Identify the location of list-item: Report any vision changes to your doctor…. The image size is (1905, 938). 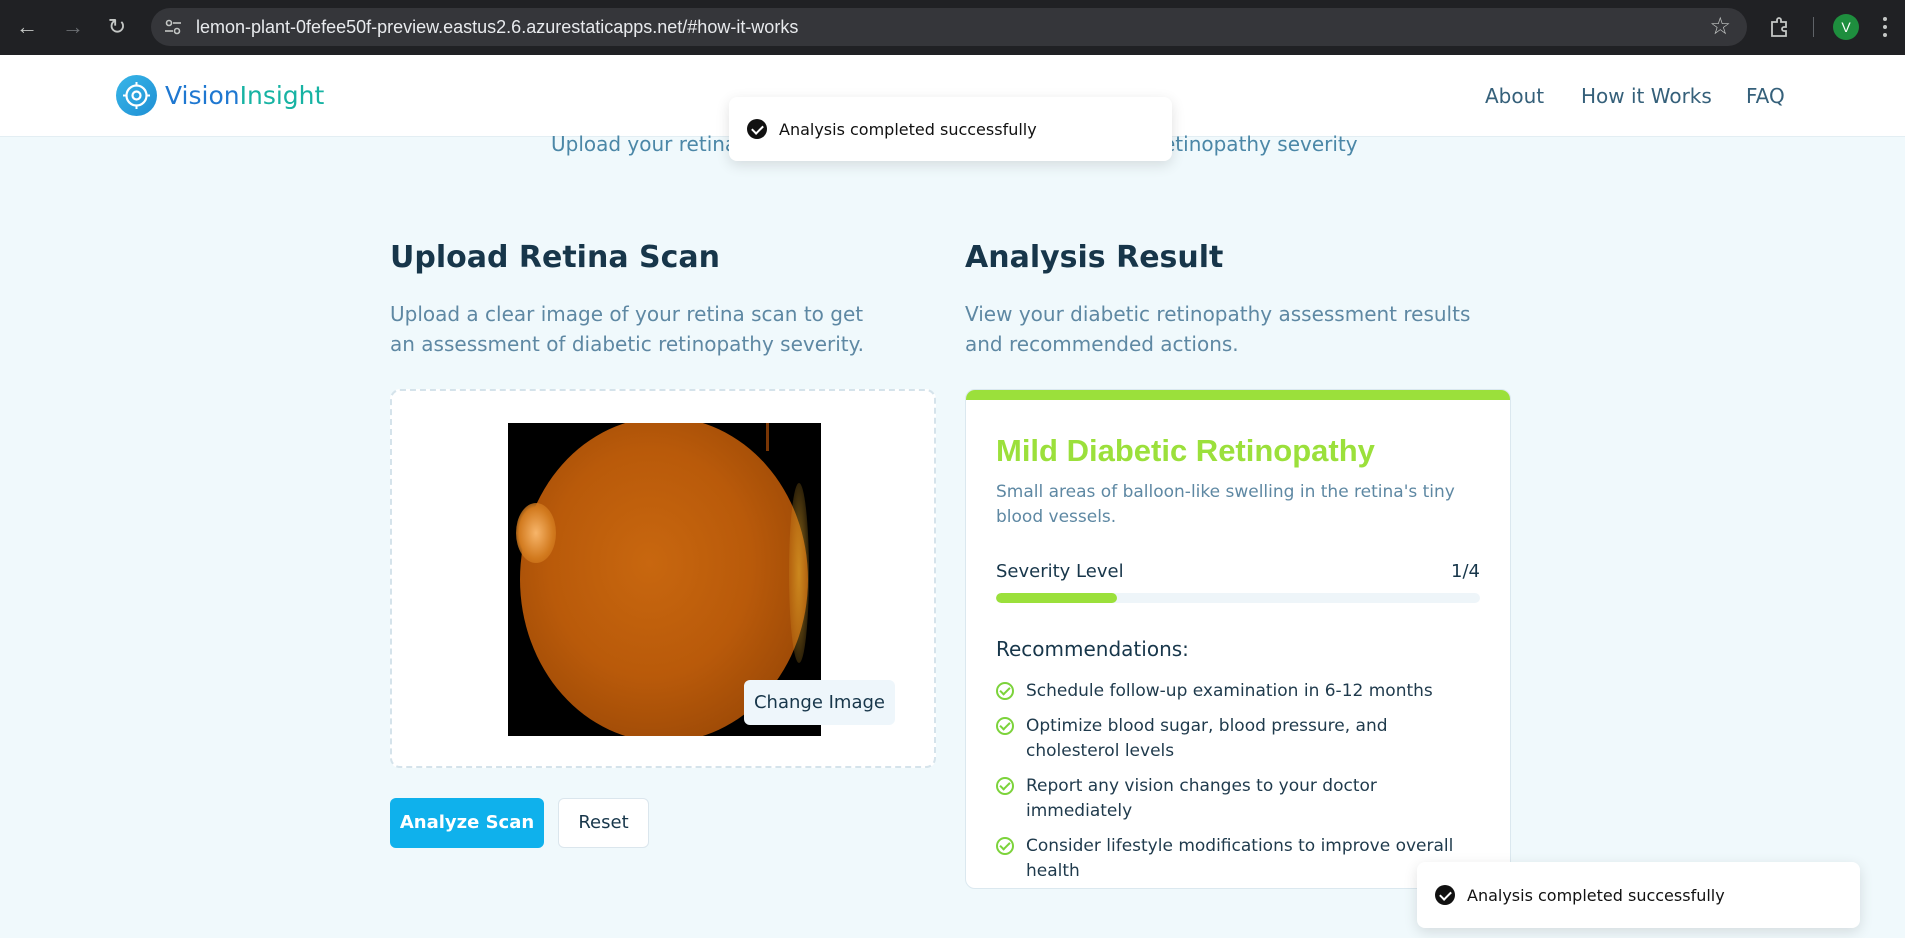
(1241, 799).